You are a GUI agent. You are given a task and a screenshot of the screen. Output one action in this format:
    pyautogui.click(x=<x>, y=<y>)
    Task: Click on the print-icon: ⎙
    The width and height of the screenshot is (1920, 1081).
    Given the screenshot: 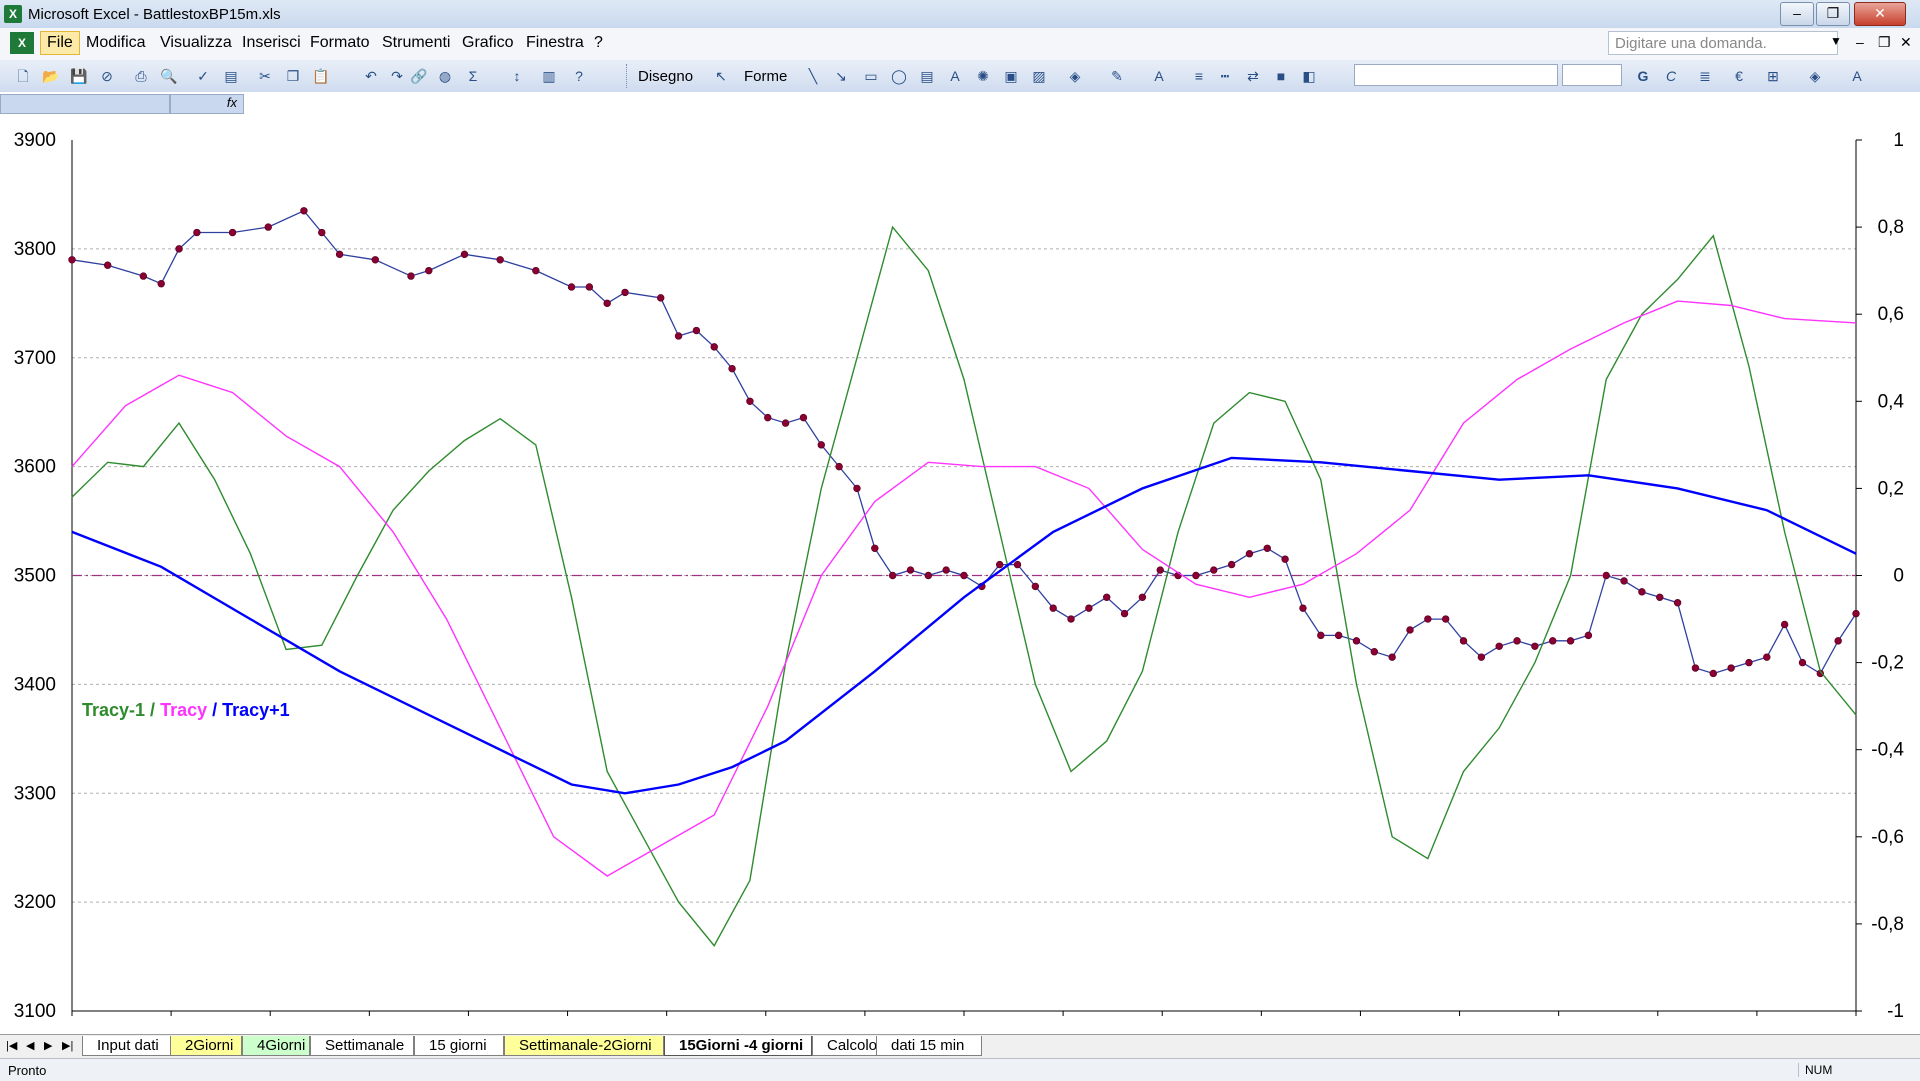 What is the action you would take?
    pyautogui.click(x=141, y=76)
    